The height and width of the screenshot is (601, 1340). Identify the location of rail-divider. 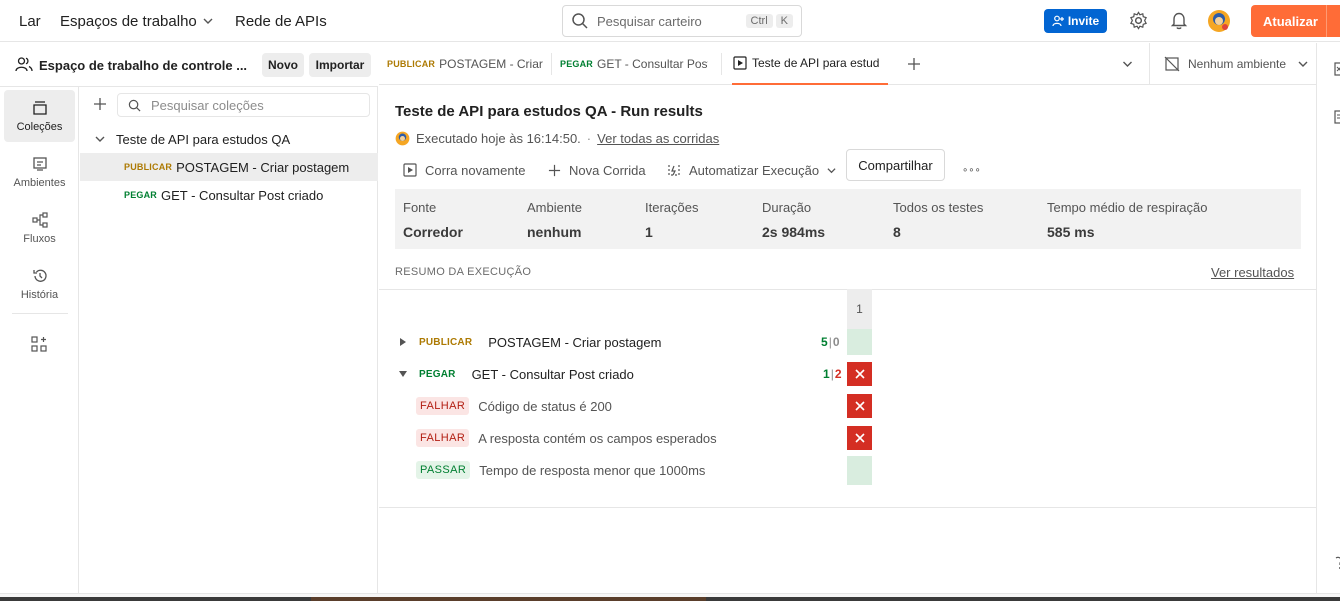
(40, 313).